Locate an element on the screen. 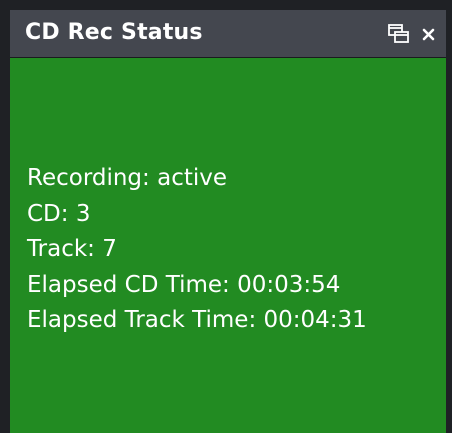  elapsed-track-time: Elapsed Track Time: 00:04:31 is located at coordinates (197, 320).